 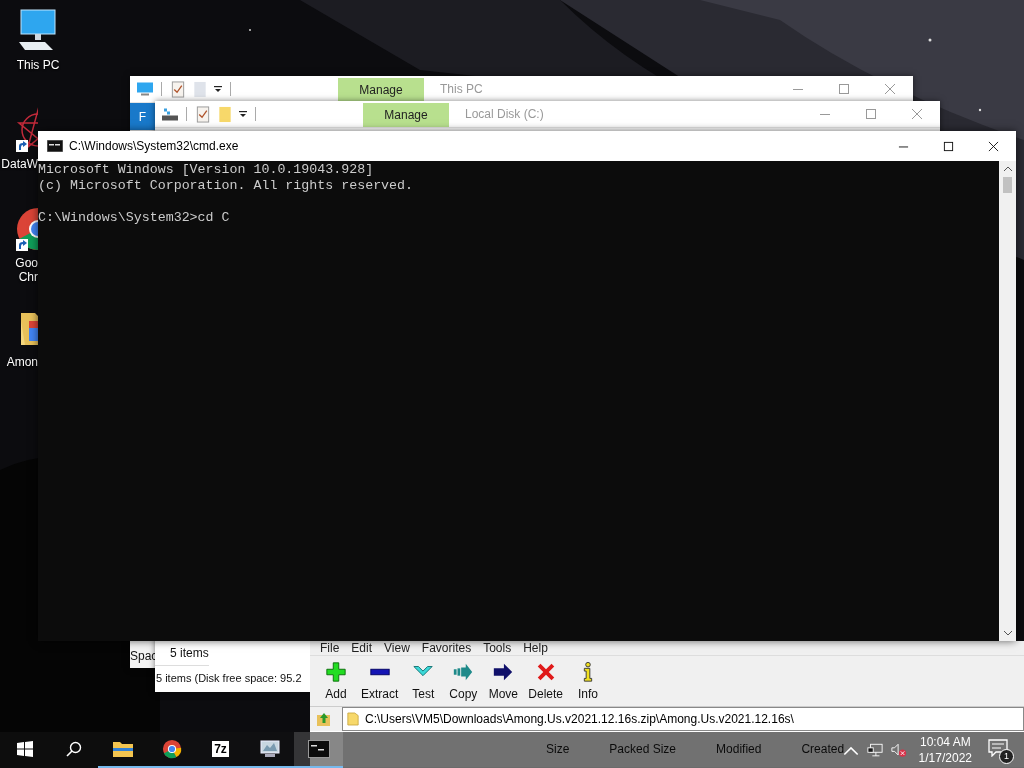 What do you see at coordinates (26, 130) in the screenshot?
I see `starburst-icon` at bounding box center [26, 130].